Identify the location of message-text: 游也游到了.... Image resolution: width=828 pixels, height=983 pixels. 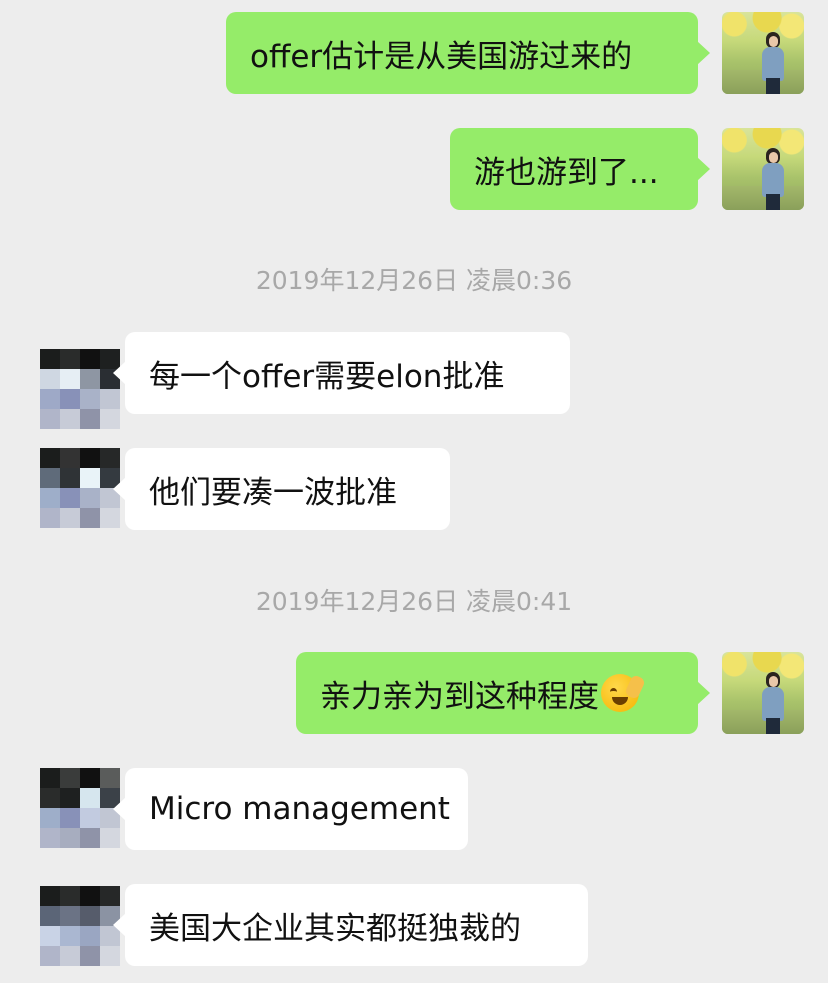
(566, 172).